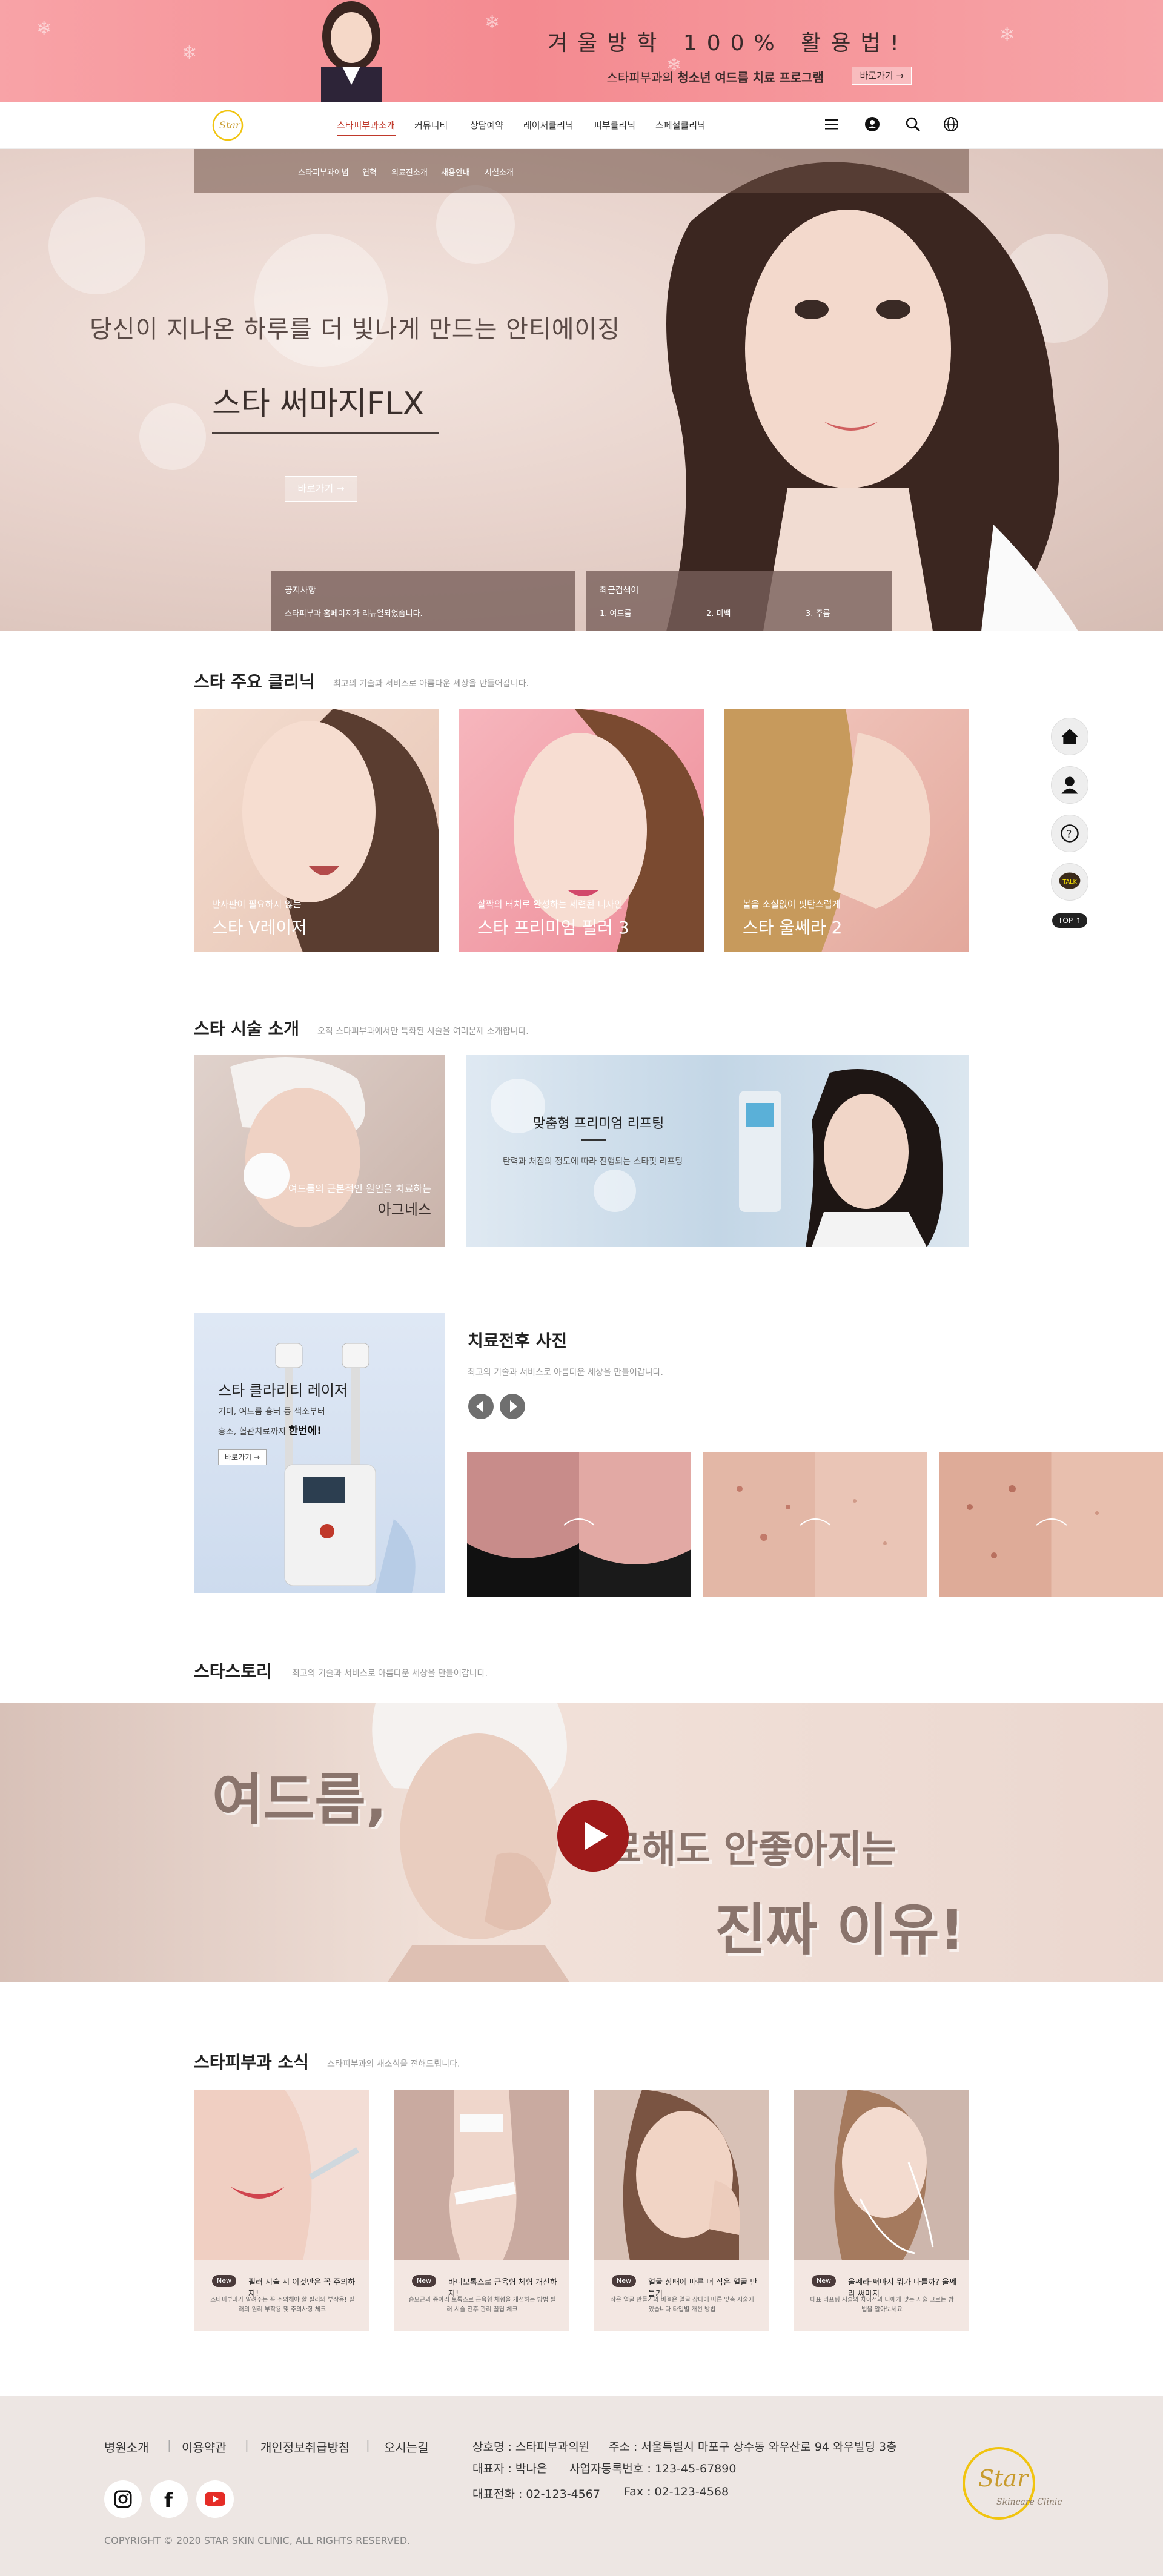 The height and width of the screenshot is (2576, 1163). What do you see at coordinates (753, 2447) in the screenshot?
I see `footer-address: 주소 : 서울특별시 마포구 상수동 와우산로 94 와우빌딩 3층` at bounding box center [753, 2447].